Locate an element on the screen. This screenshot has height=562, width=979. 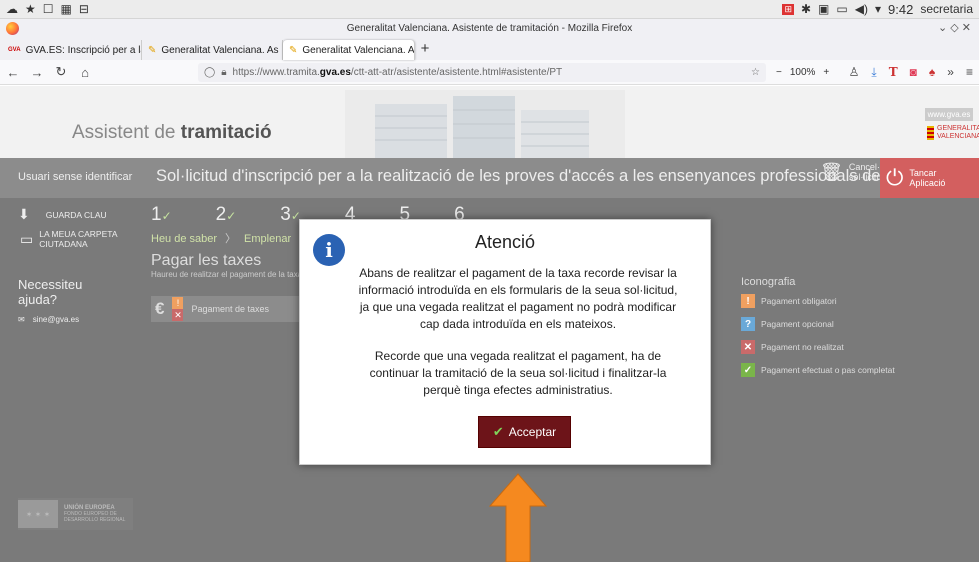
back-icon: ← is located at coordinates (13, 72).